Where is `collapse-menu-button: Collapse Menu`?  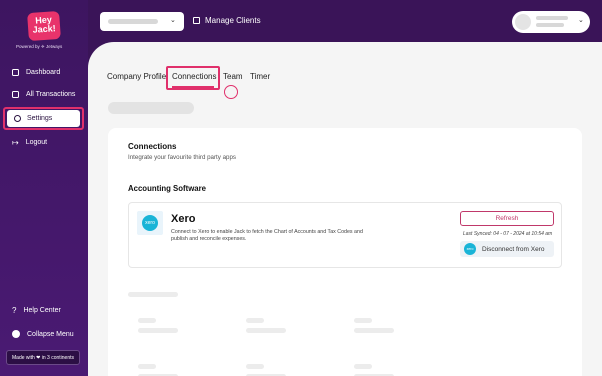
collapse-menu-button: Collapse Menu is located at coordinates (43, 334).